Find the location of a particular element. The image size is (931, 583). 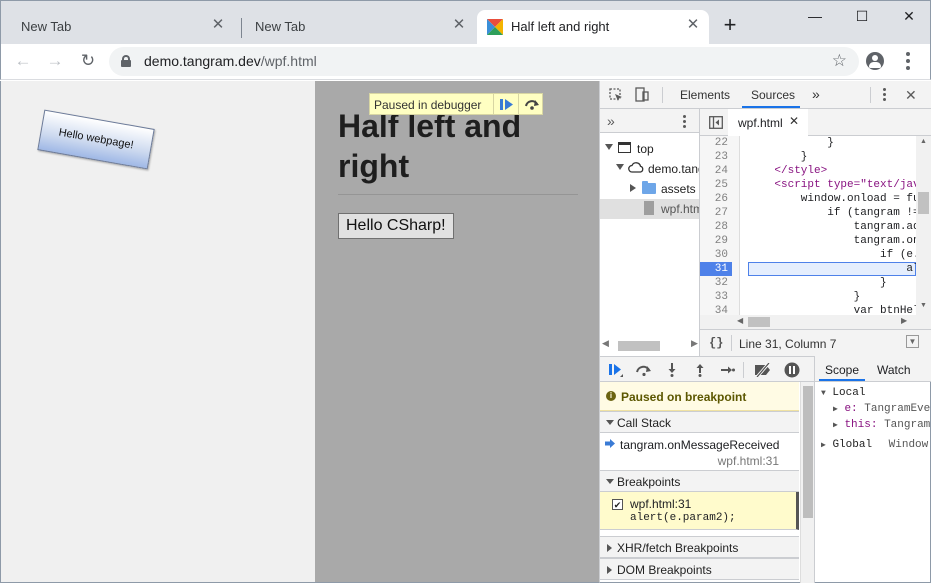

scope-local: ▼ Local is located at coordinates (843, 393).